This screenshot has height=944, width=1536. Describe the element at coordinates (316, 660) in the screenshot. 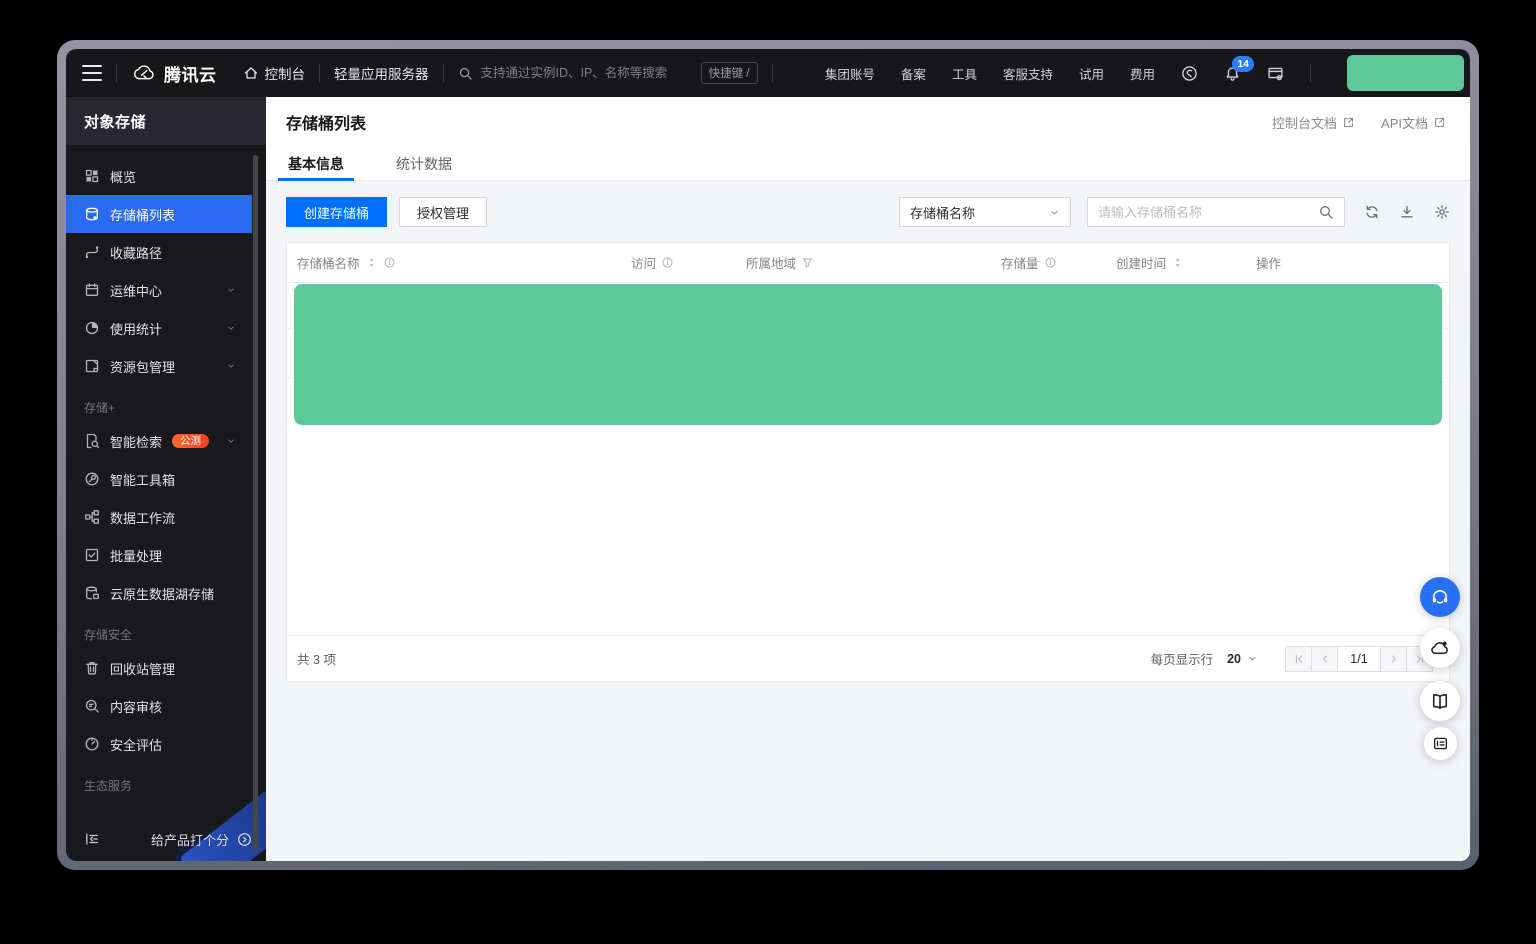

I see `total-count-label: 共 3 项` at that location.